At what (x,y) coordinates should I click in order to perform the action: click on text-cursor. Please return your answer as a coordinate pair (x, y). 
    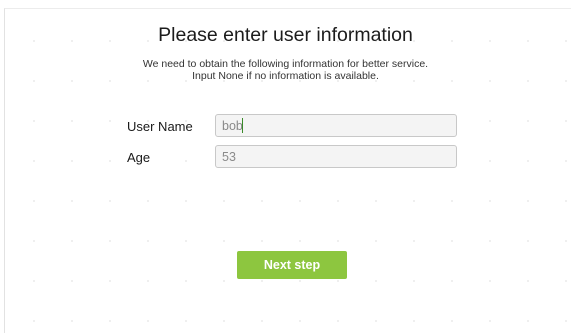
    Looking at the image, I should click on (242, 125).